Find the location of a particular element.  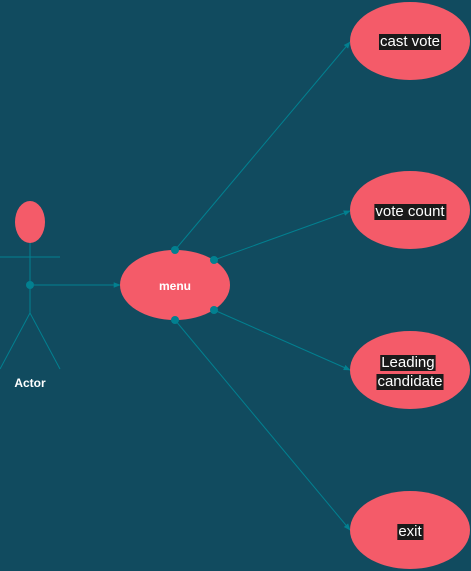

menu-port-lower-right is located at coordinates (214, 310).